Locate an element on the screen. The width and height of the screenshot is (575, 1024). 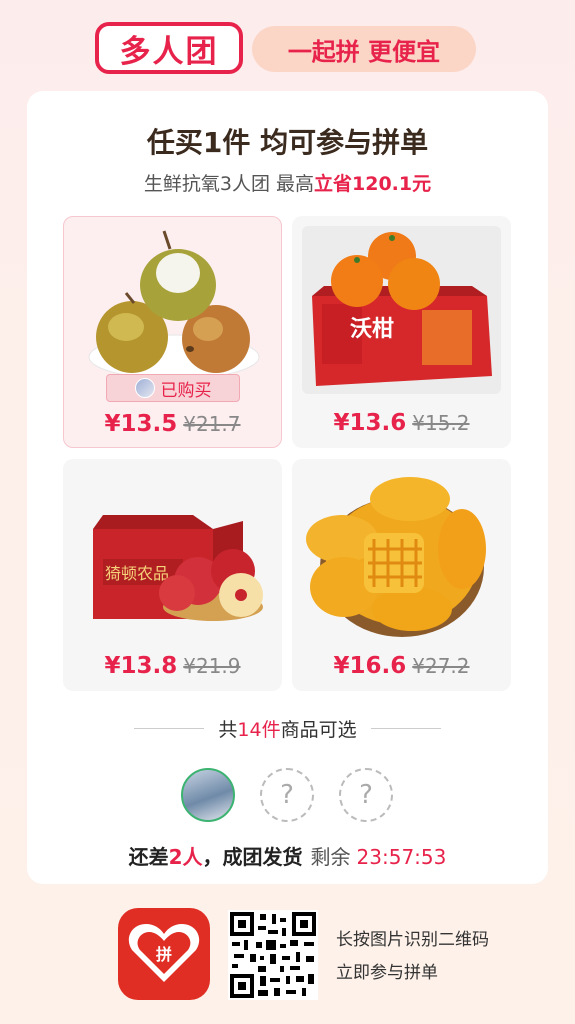
product-tile-pears: 已购买 ¥13.5 ¥21.7 is located at coordinates (172, 332).